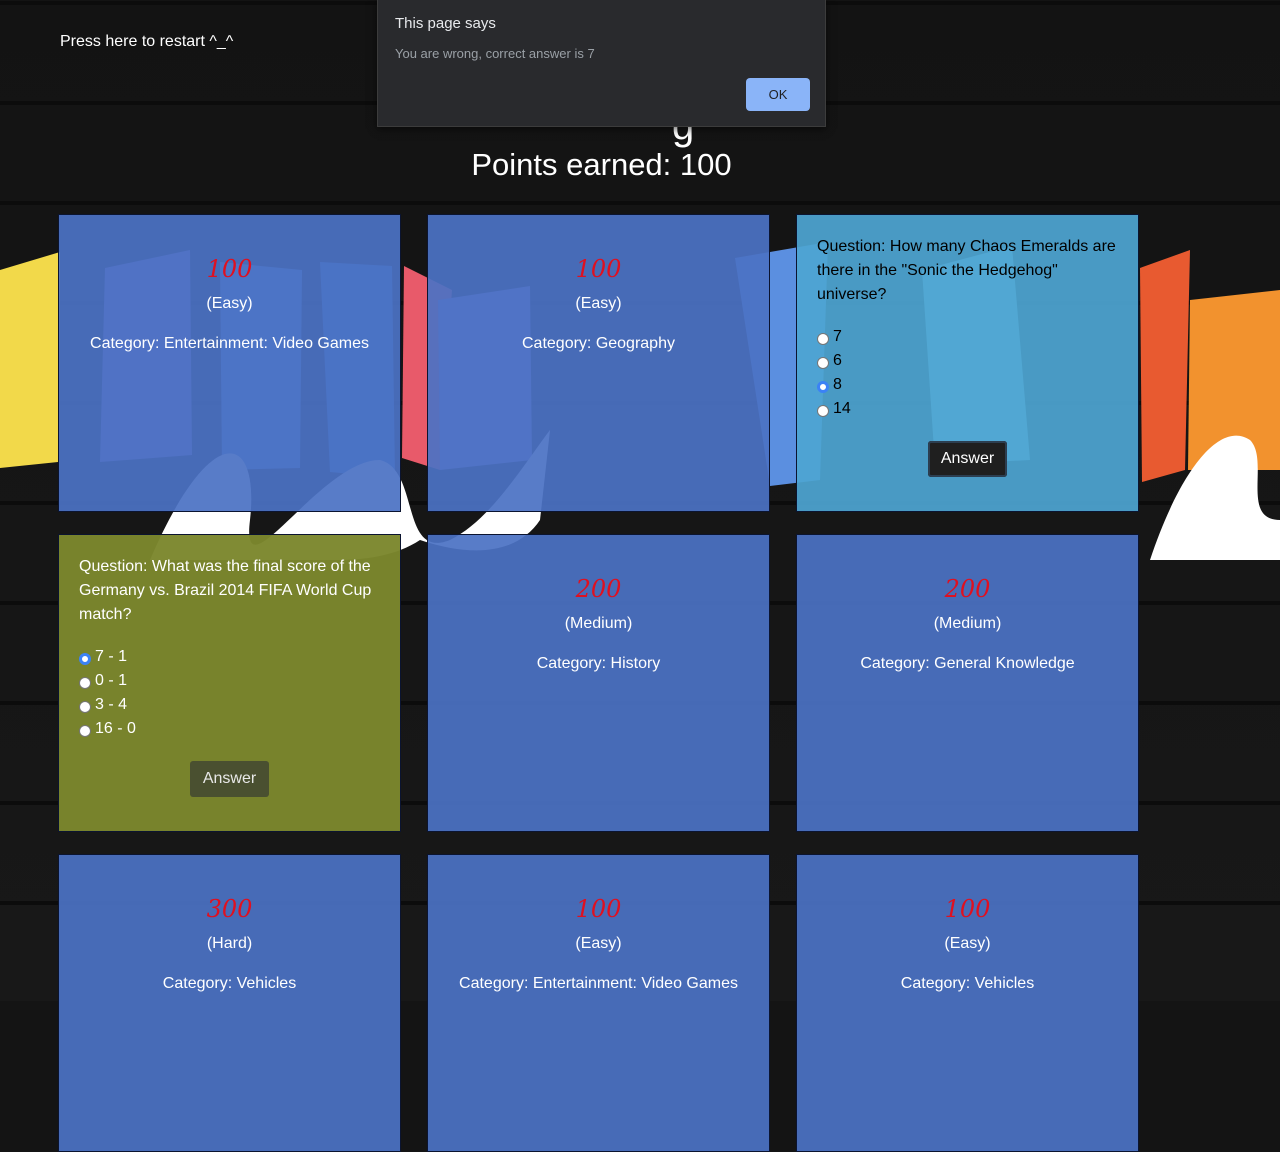 The height and width of the screenshot is (1152, 1280). I want to click on answer-option: 7, so click(967, 337).